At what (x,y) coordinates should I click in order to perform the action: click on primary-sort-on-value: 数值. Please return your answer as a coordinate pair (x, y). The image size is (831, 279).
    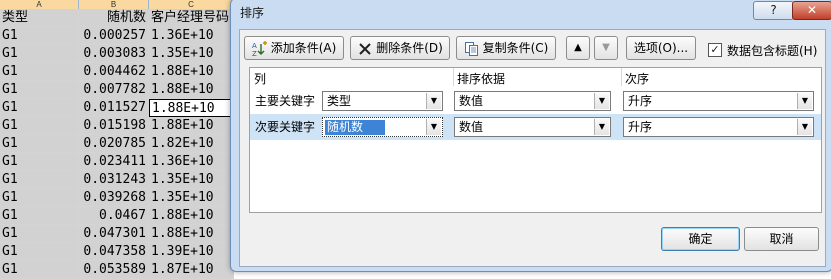
    Looking at the image, I should click on (471, 101).